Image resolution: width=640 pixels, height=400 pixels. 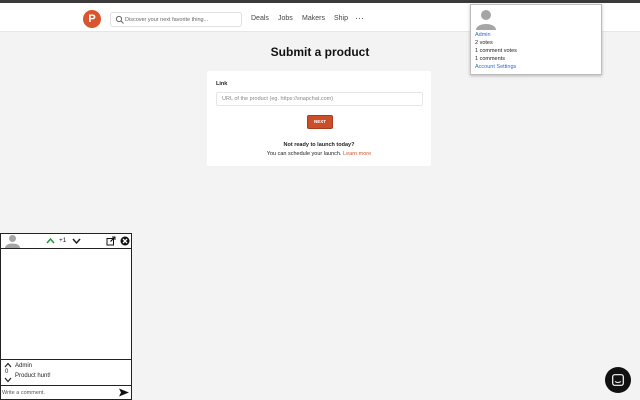 What do you see at coordinates (24, 366) in the screenshot?
I see `comment-author: Admin` at bounding box center [24, 366].